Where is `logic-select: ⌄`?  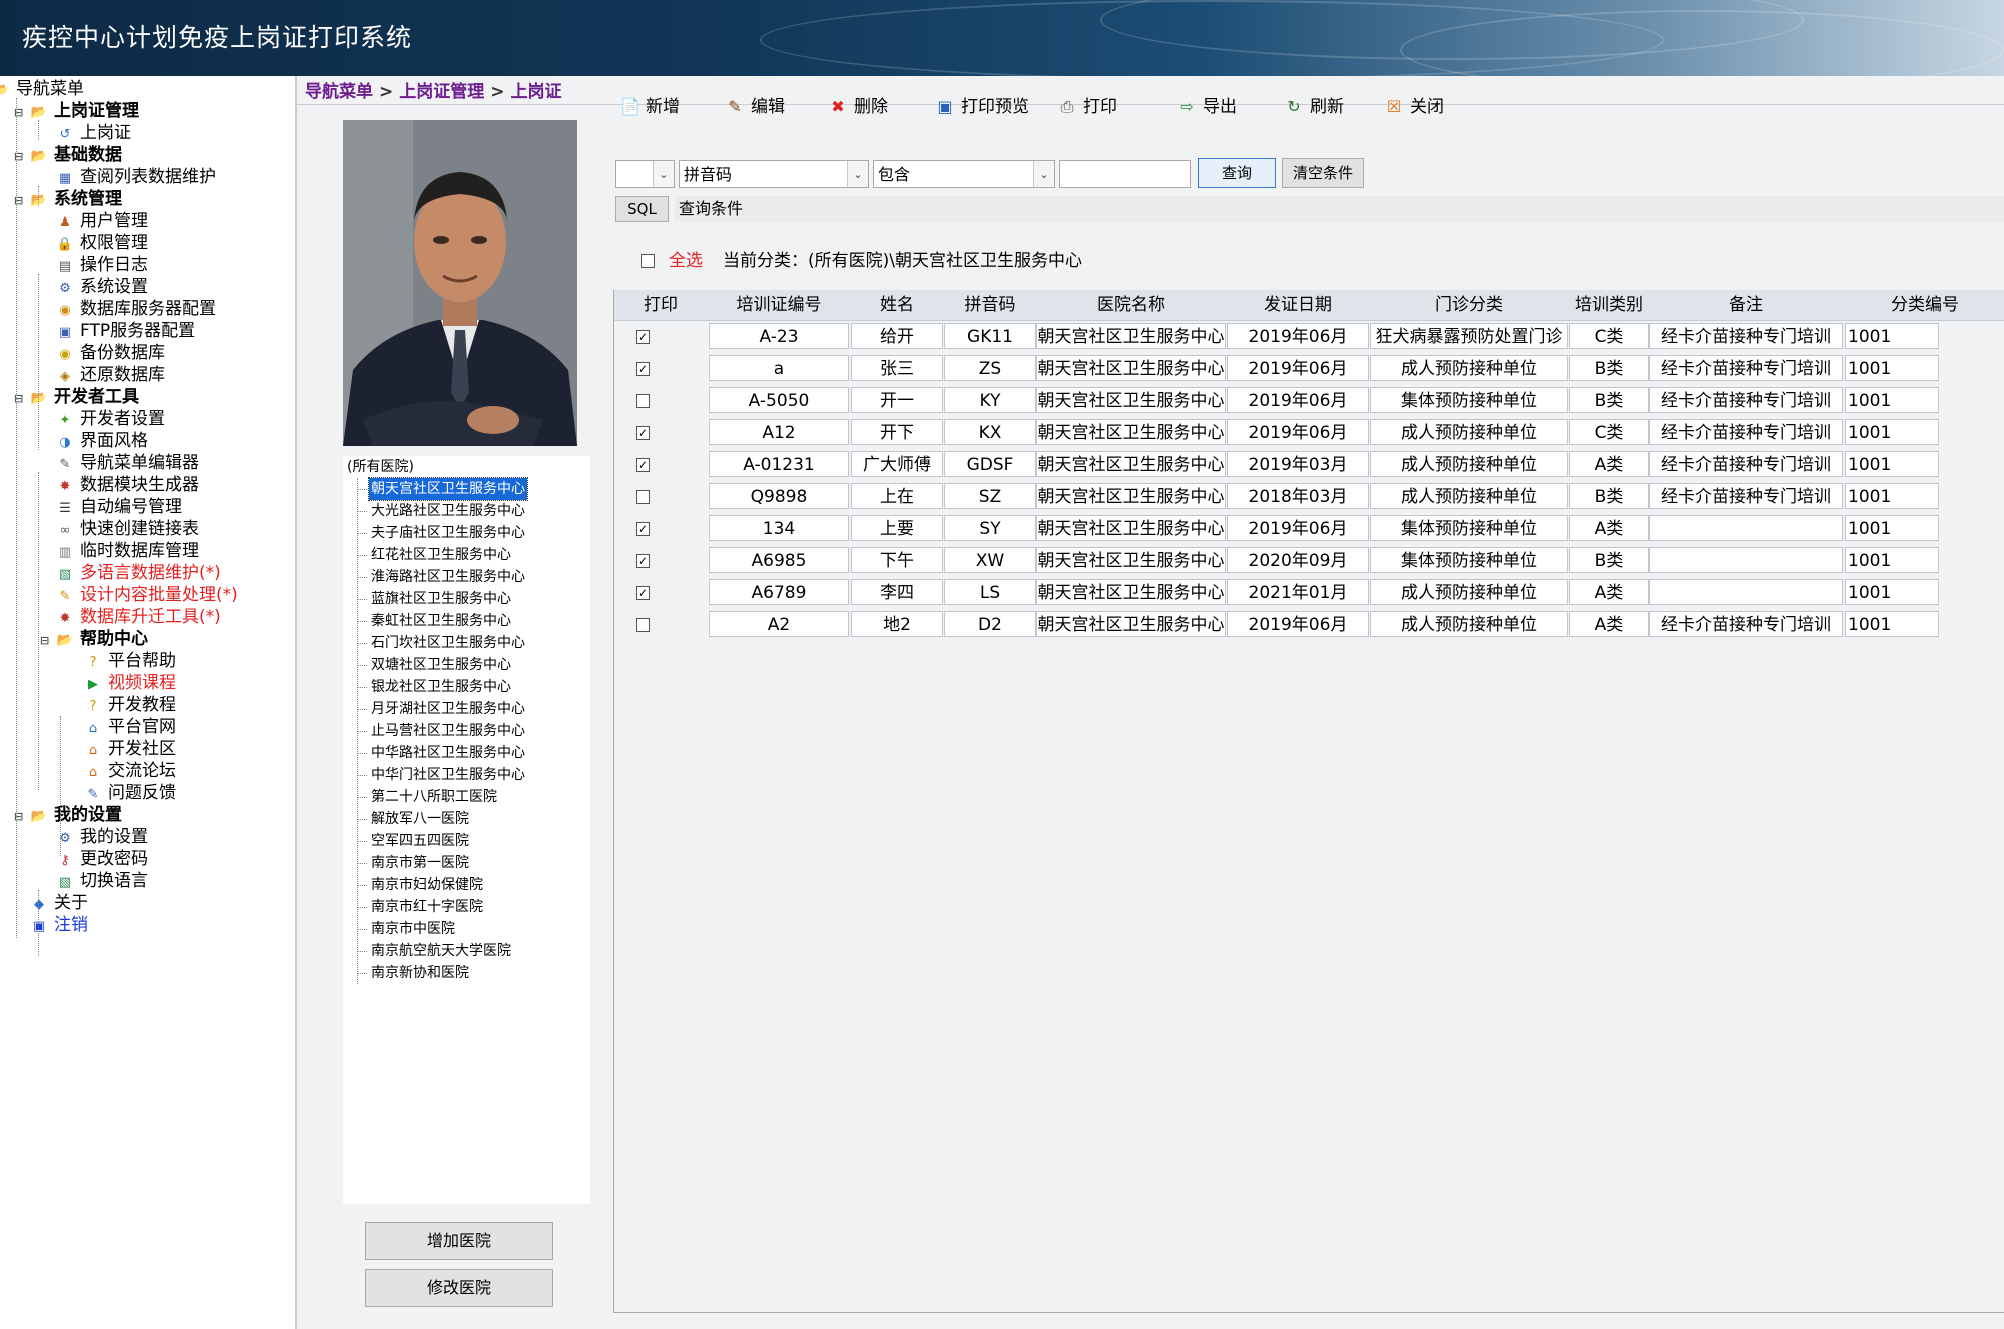 logic-select: ⌄ is located at coordinates (645, 174).